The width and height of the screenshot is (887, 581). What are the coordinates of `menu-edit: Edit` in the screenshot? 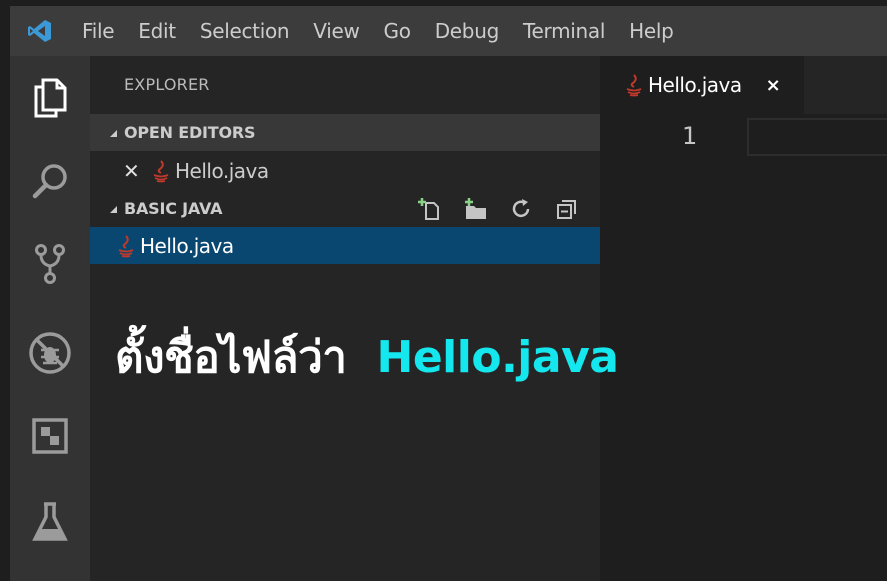 It's located at (157, 31).